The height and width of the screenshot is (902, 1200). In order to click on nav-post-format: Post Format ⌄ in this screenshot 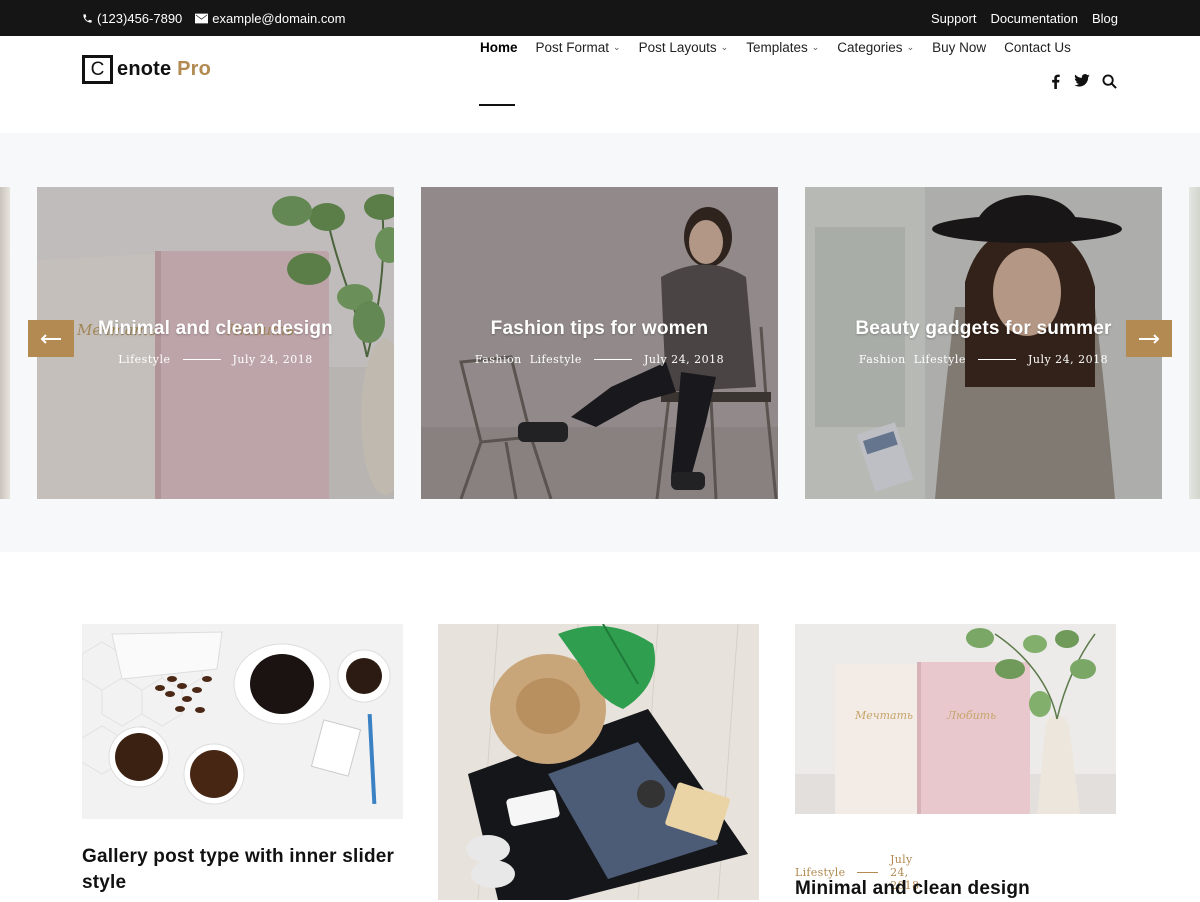, I will do `click(578, 47)`.